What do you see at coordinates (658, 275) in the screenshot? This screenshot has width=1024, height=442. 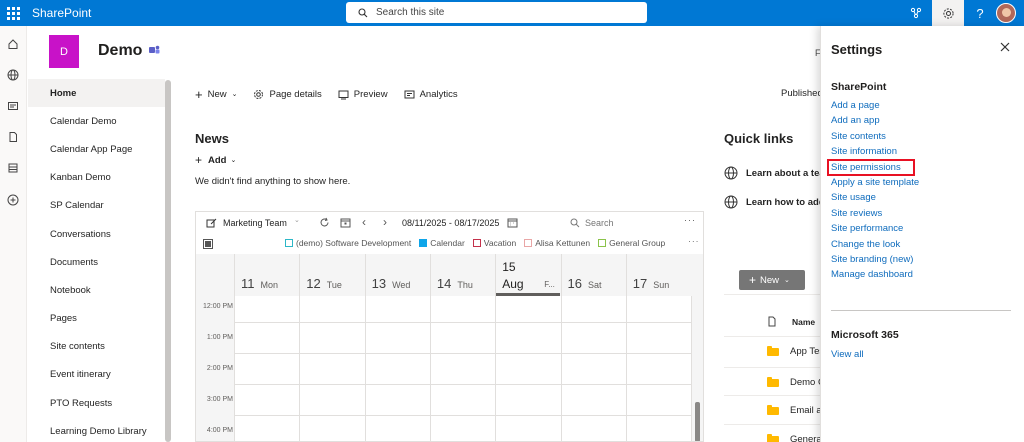 I see `day-header: 17 Sun` at bounding box center [658, 275].